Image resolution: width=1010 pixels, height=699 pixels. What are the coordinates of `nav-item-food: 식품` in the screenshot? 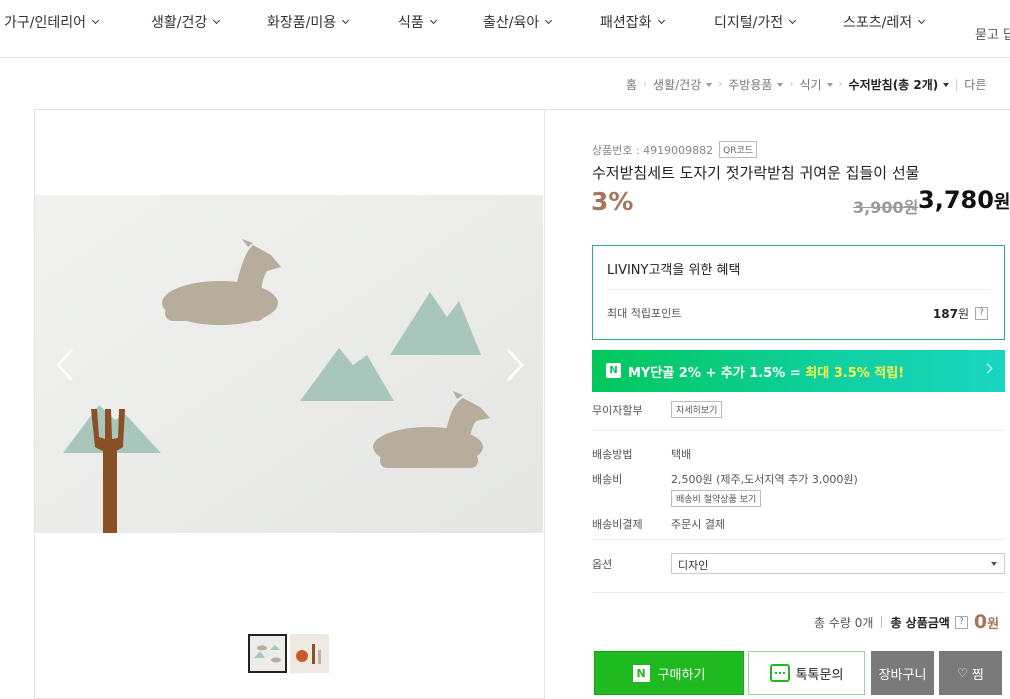 It's located at (417, 22).